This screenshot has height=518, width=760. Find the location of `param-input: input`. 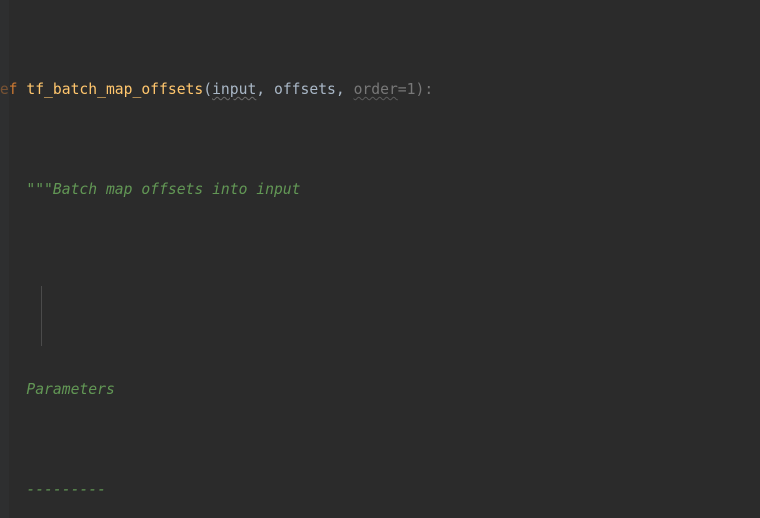

param-input: input is located at coordinates (234, 89).